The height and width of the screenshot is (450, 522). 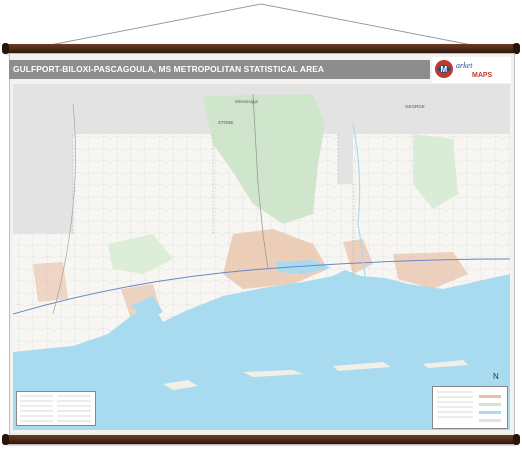 I want to click on rail-cap-left-bottom, so click(x=5, y=439).